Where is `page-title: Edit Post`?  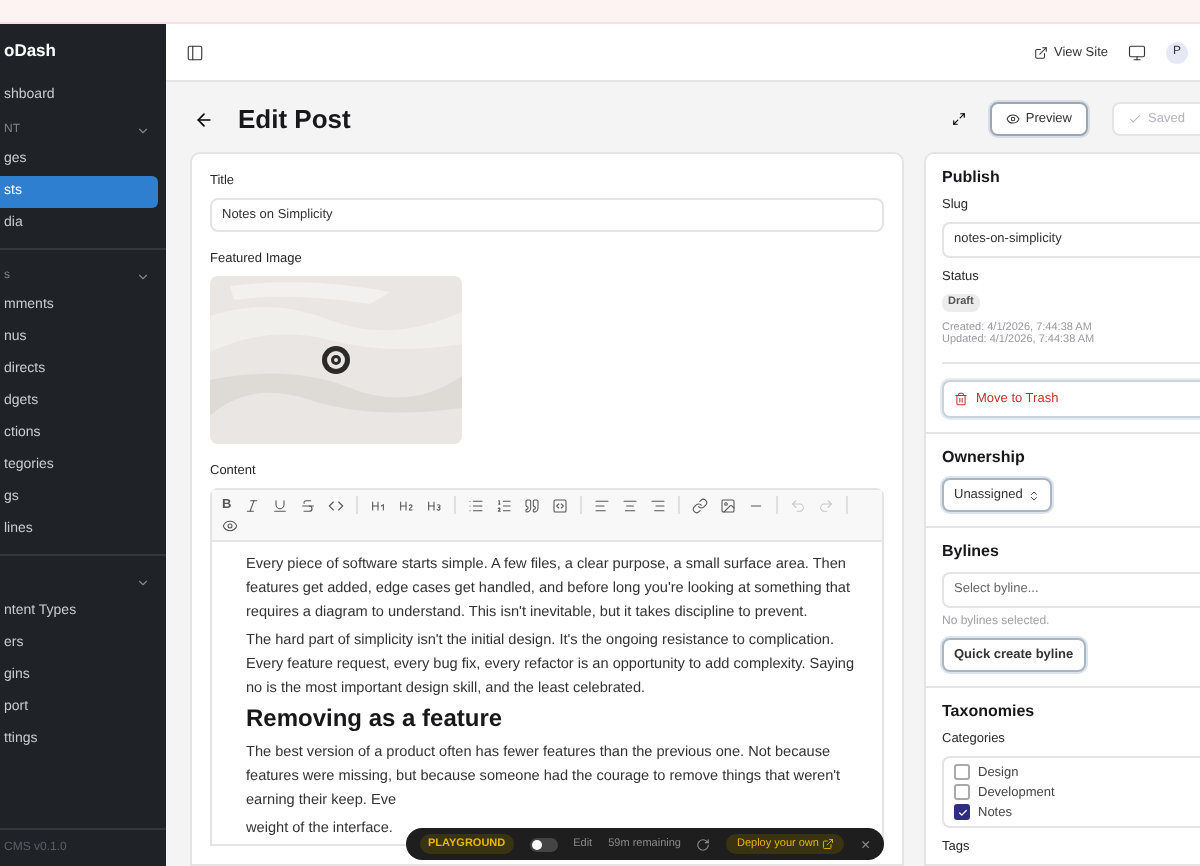
page-title: Edit Post is located at coordinates (294, 119).